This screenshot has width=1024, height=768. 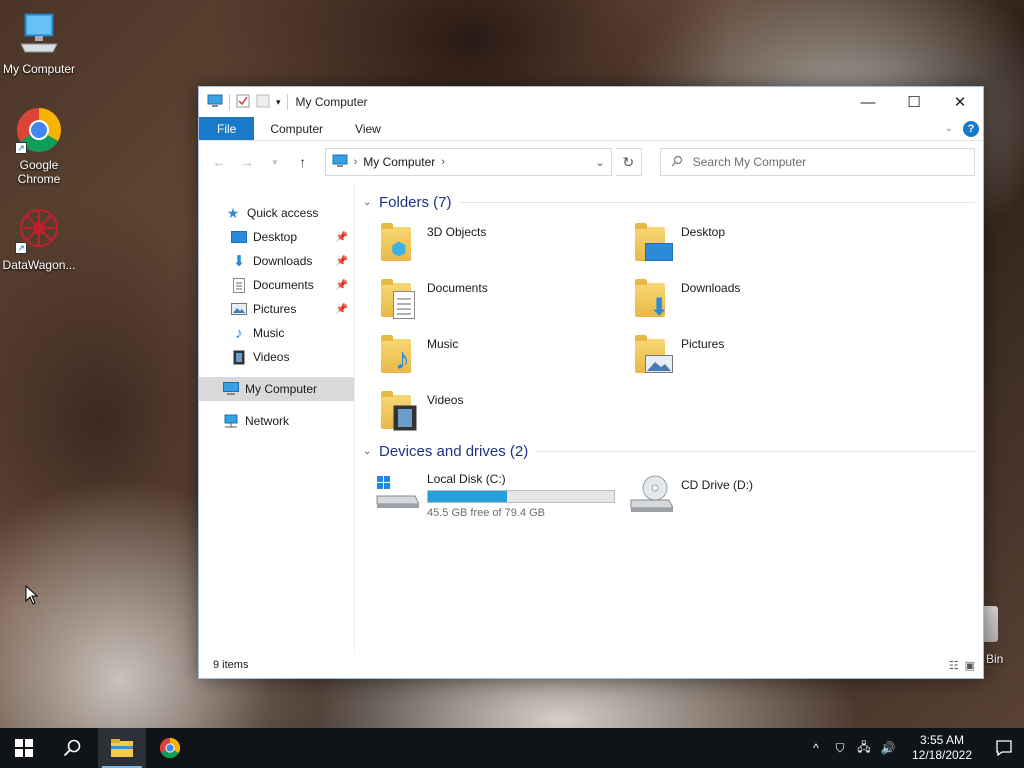 I want to click on cd-drive-icon, so click(x=651, y=496).